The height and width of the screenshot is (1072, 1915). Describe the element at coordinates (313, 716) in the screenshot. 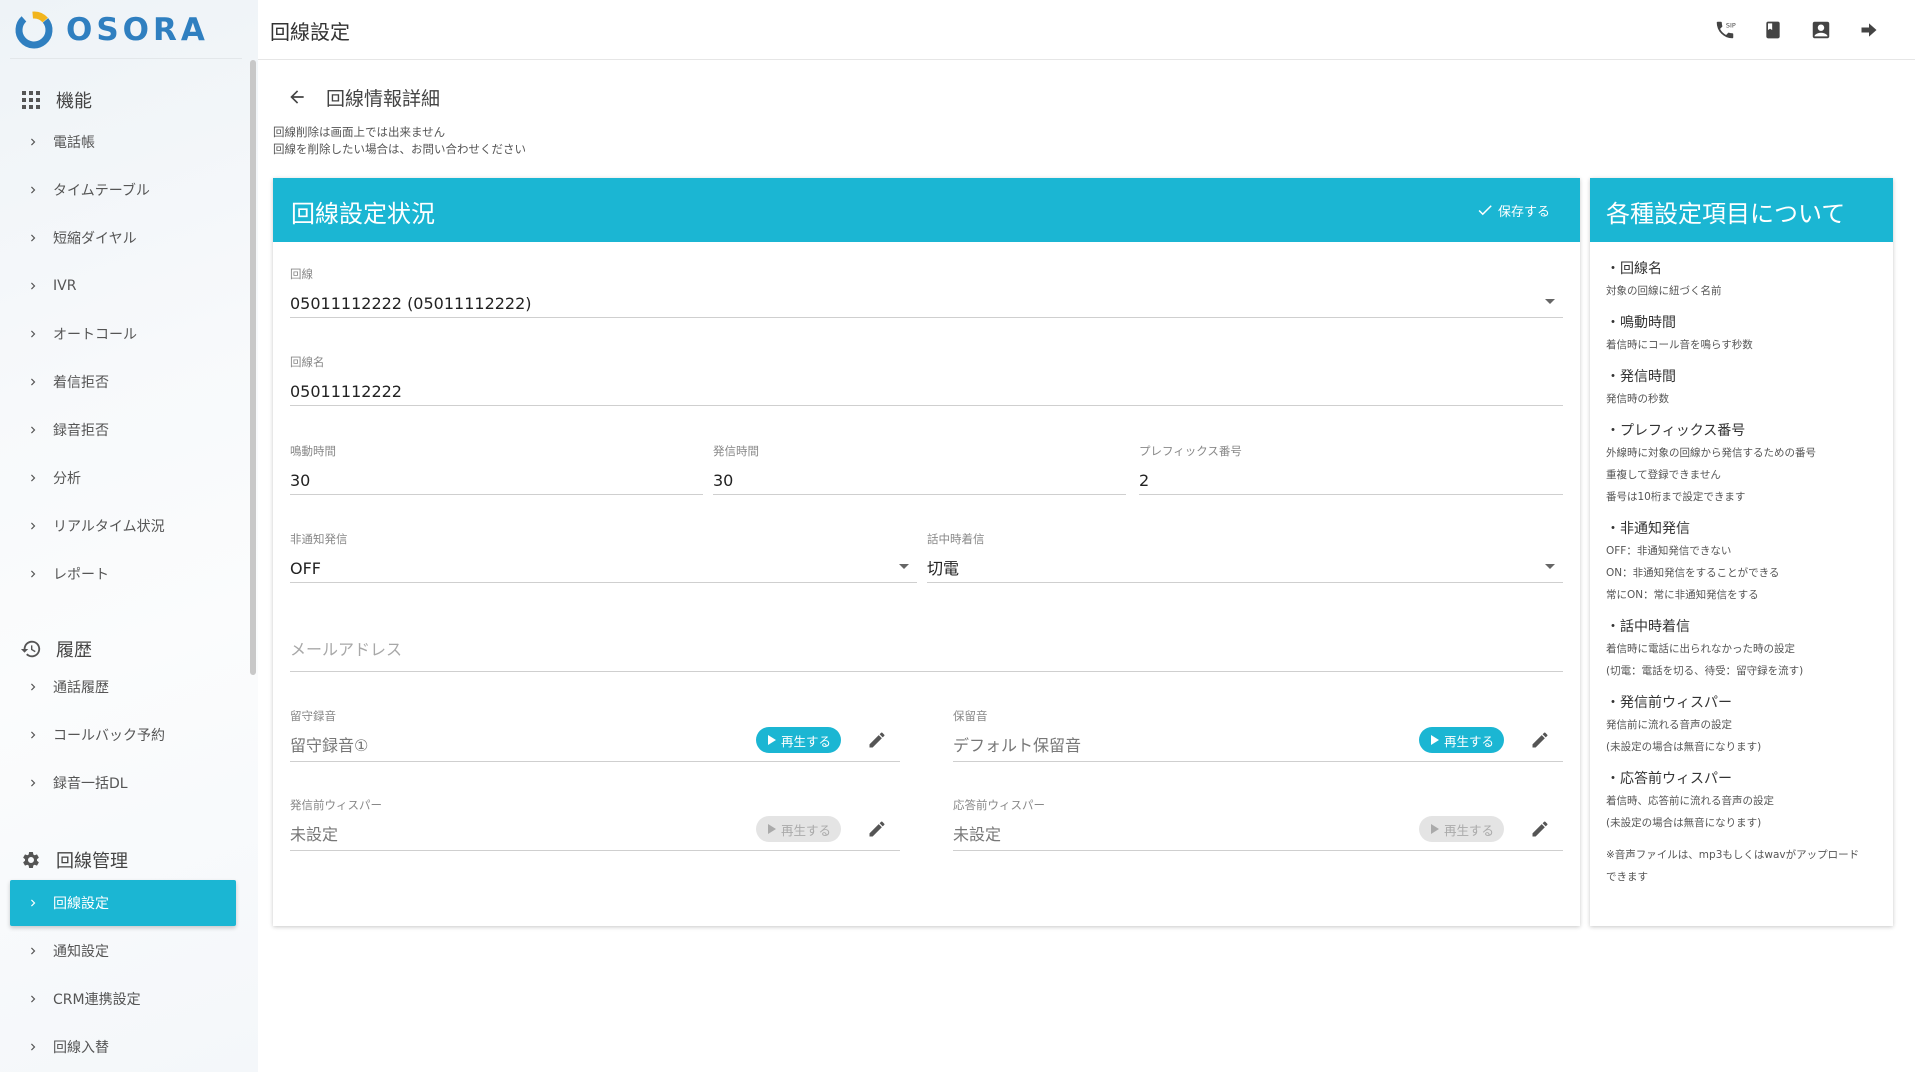

I see `field-label: 留守録音` at that location.